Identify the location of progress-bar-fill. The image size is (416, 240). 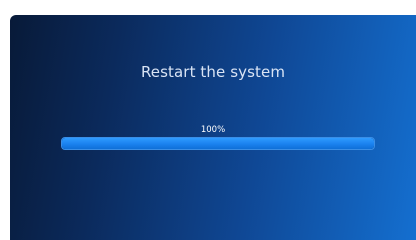
(218, 143).